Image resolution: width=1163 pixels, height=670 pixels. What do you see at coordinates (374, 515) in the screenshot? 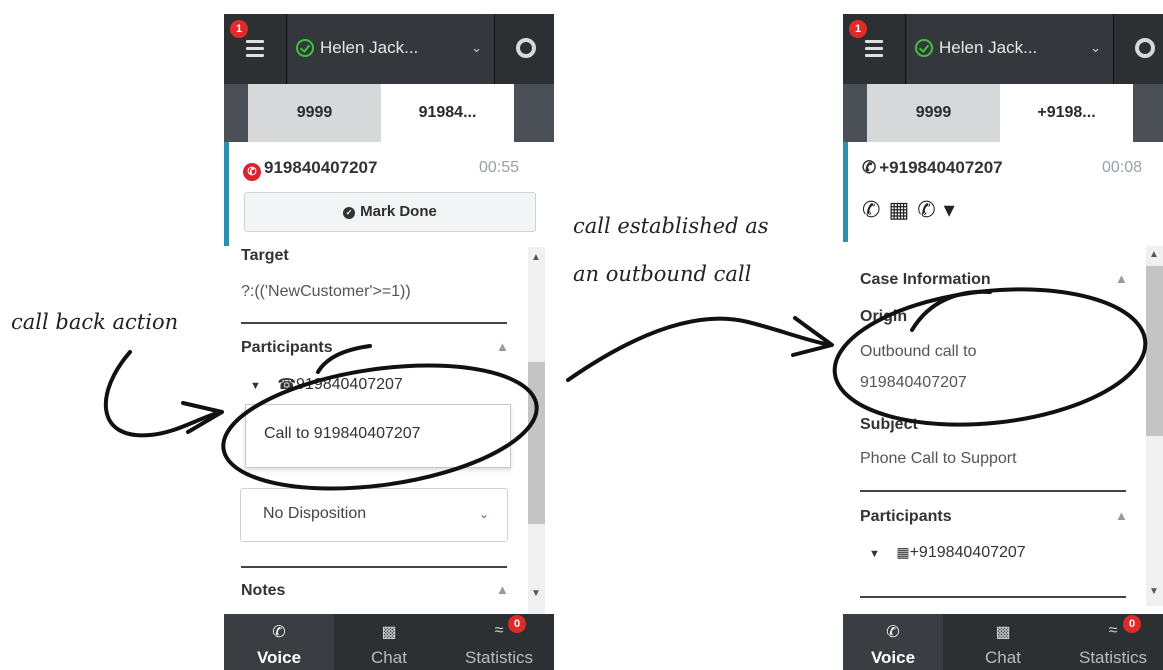
I see `disposition-select: No Disposition ⌄` at bounding box center [374, 515].